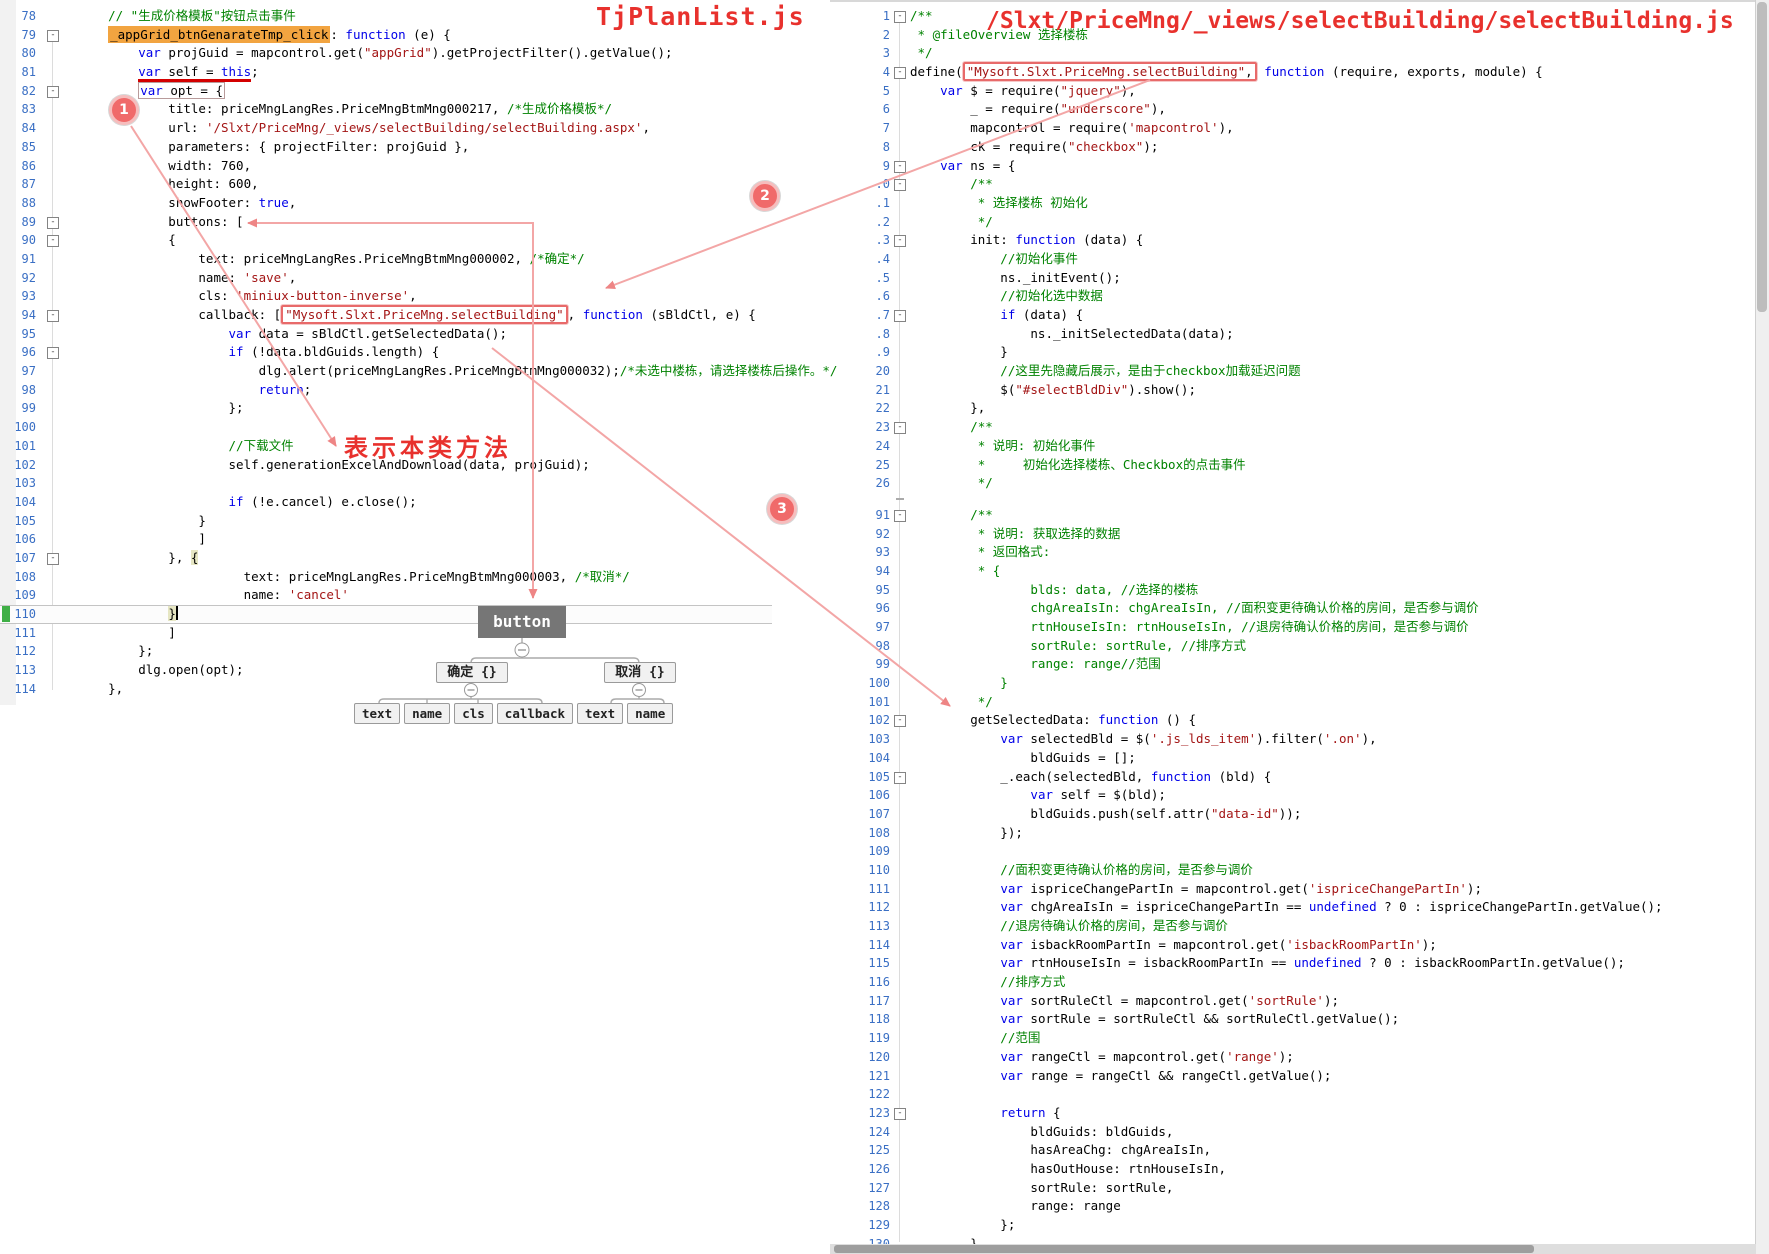 The height and width of the screenshot is (1254, 1769). I want to click on code-line: 100 }, so click(1299, 683).